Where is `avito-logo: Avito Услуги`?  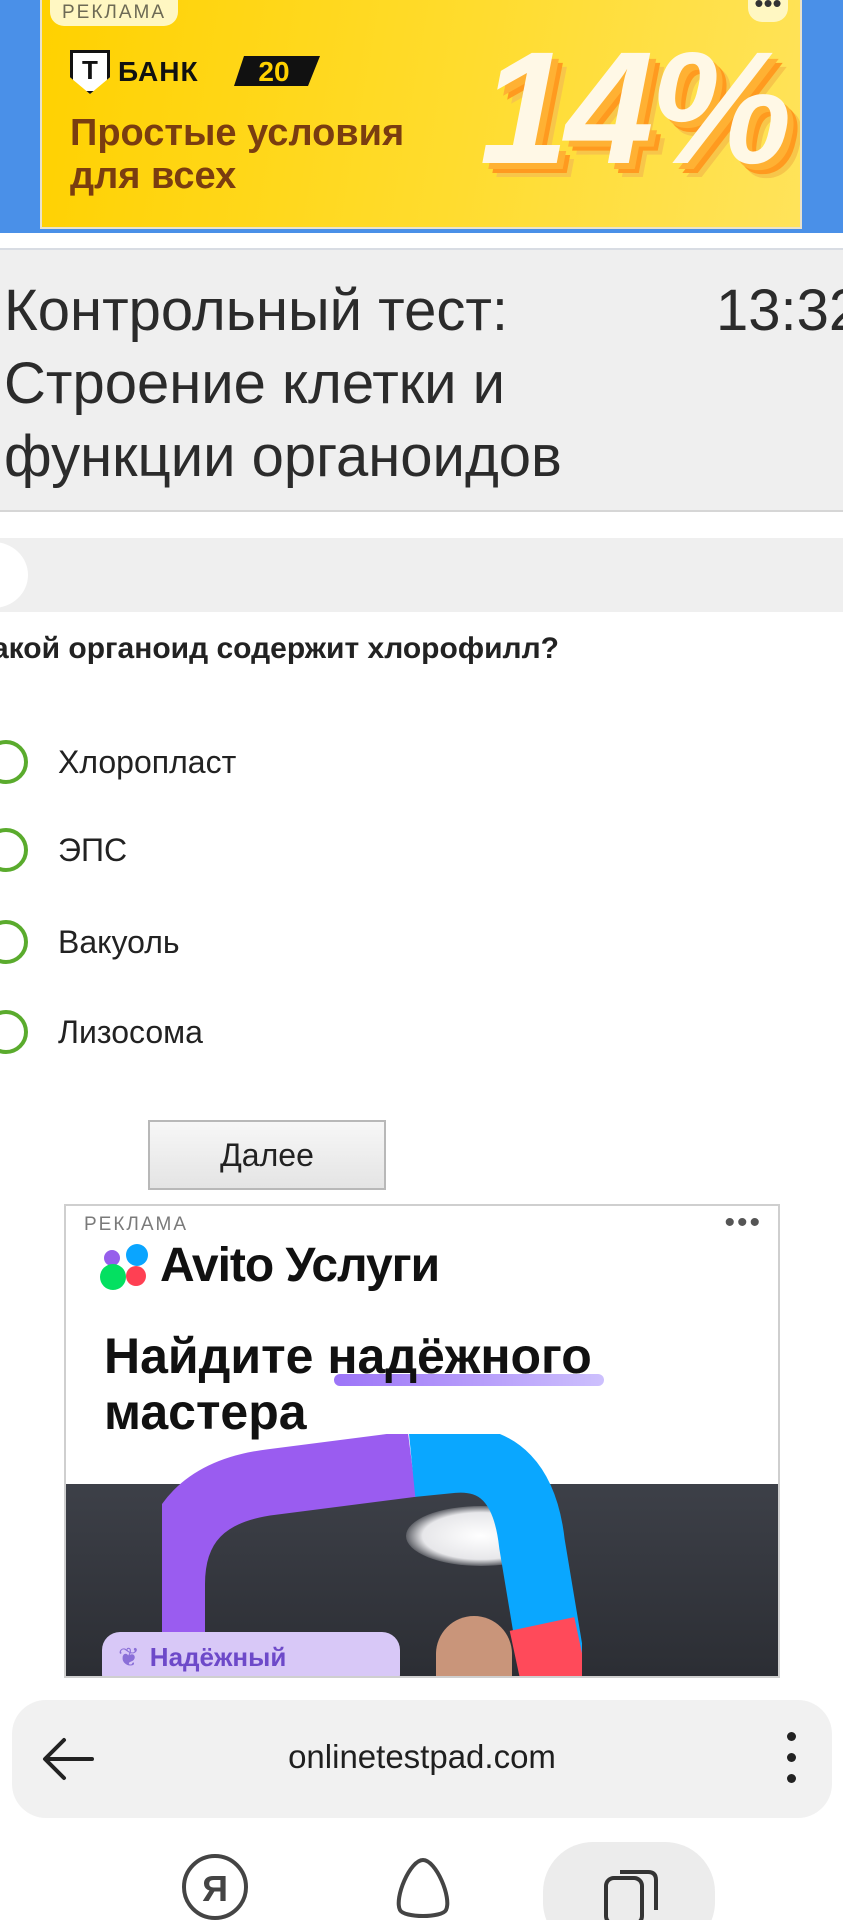
avito-logo: Avito Услуги is located at coordinates (270, 1265).